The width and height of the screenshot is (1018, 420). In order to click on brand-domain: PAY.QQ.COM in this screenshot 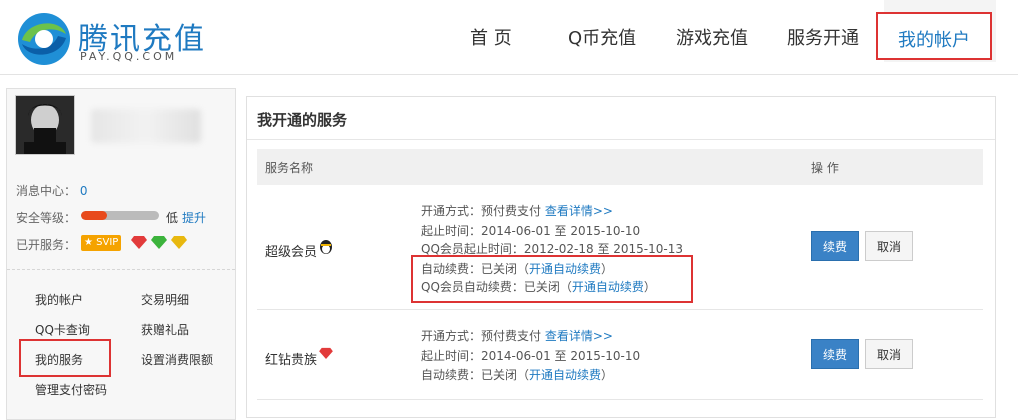, I will do `click(129, 56)`.